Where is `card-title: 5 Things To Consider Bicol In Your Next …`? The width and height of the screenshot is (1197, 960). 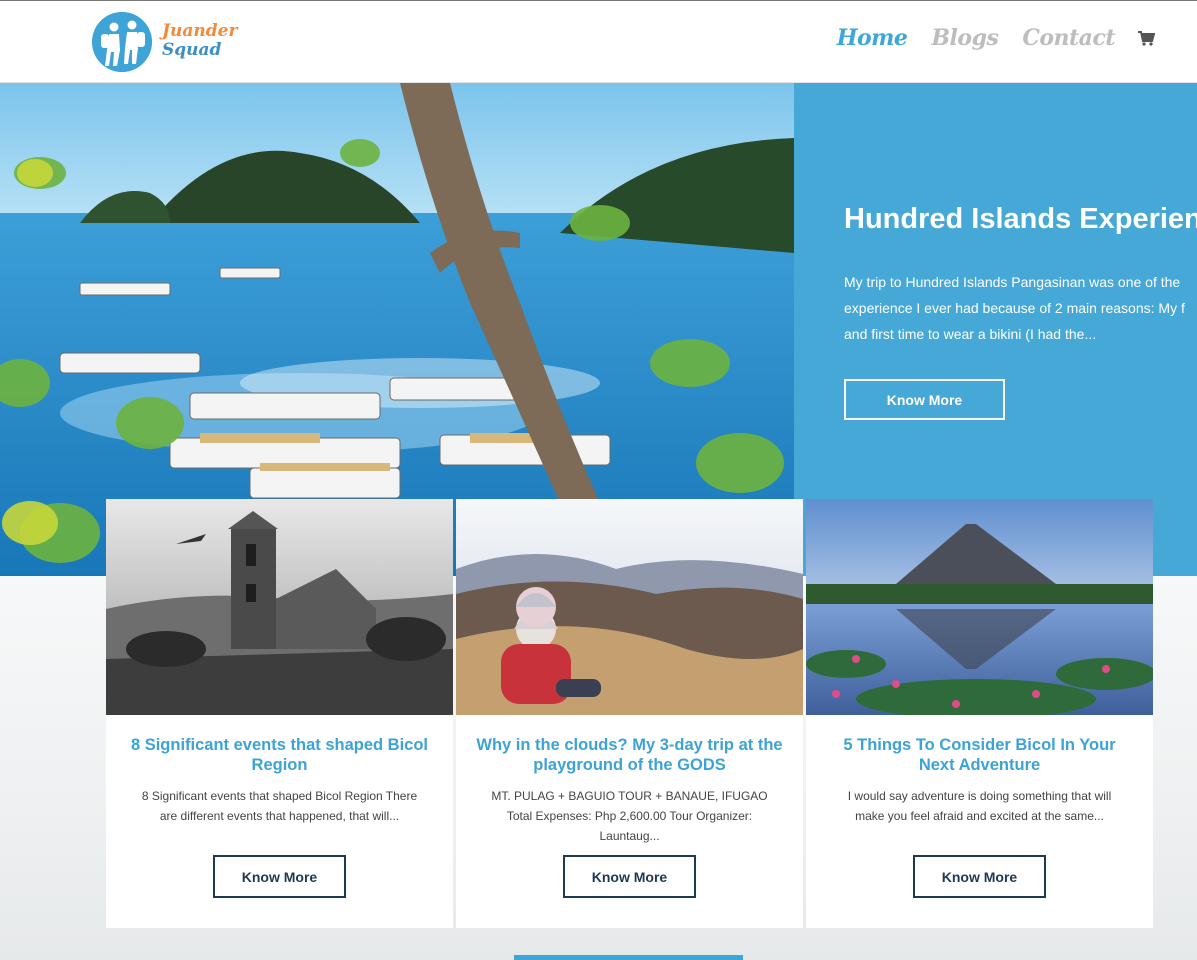
card-title: 5 Things To Consider Bicol In Your Next … is located at coordinates (979, 755).